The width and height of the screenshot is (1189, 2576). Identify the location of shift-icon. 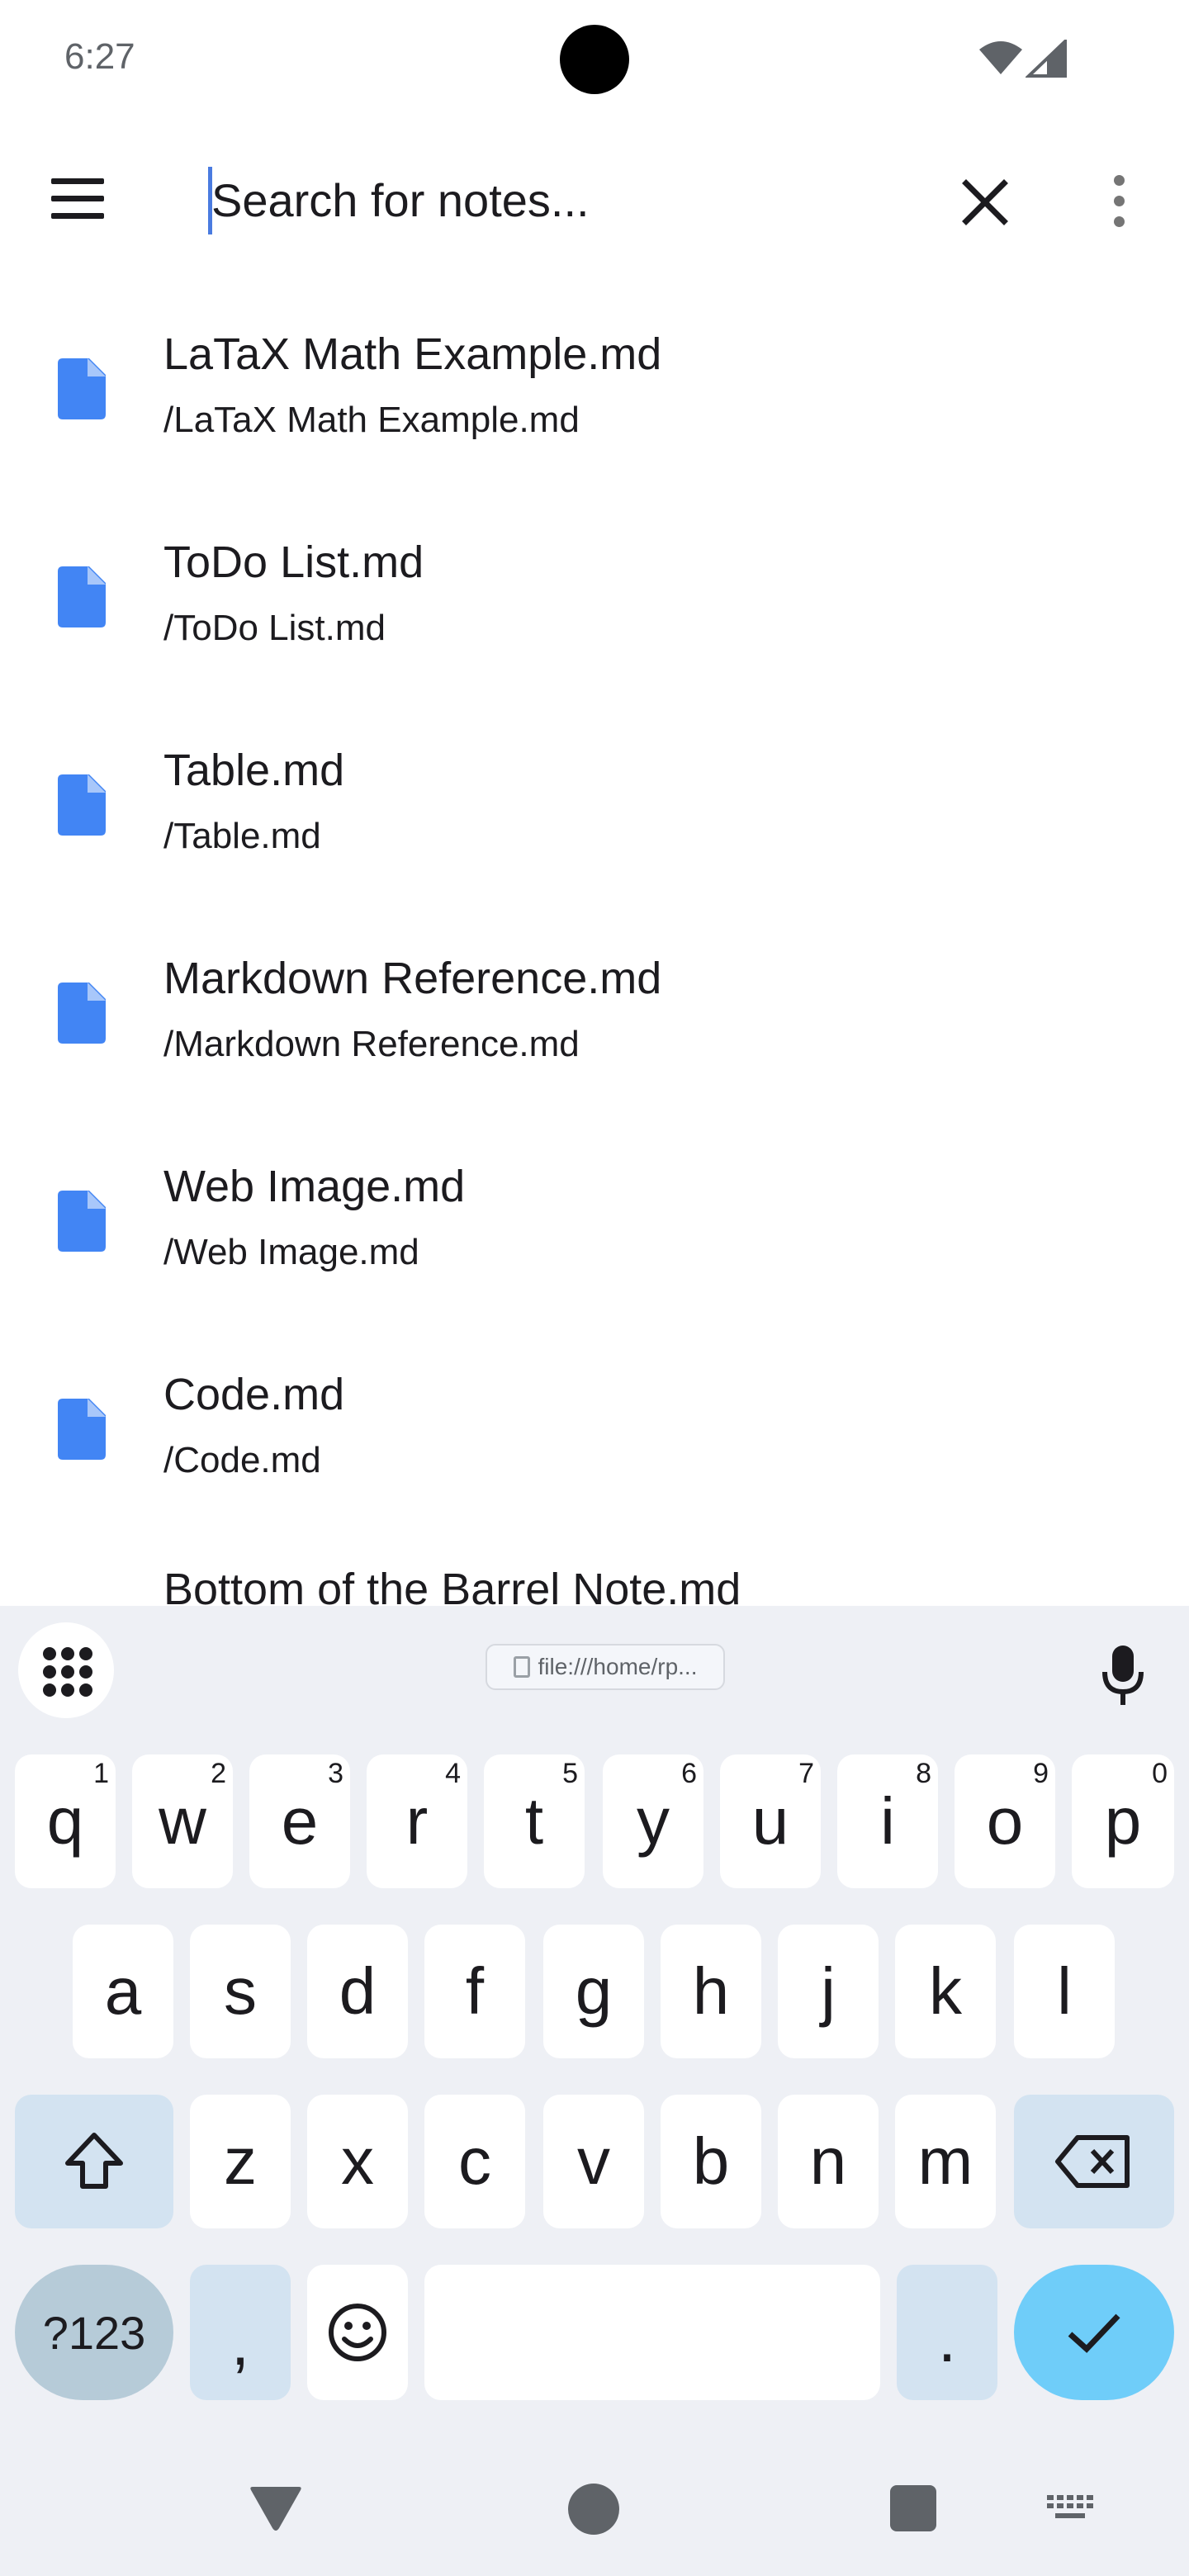
(94, 2161).